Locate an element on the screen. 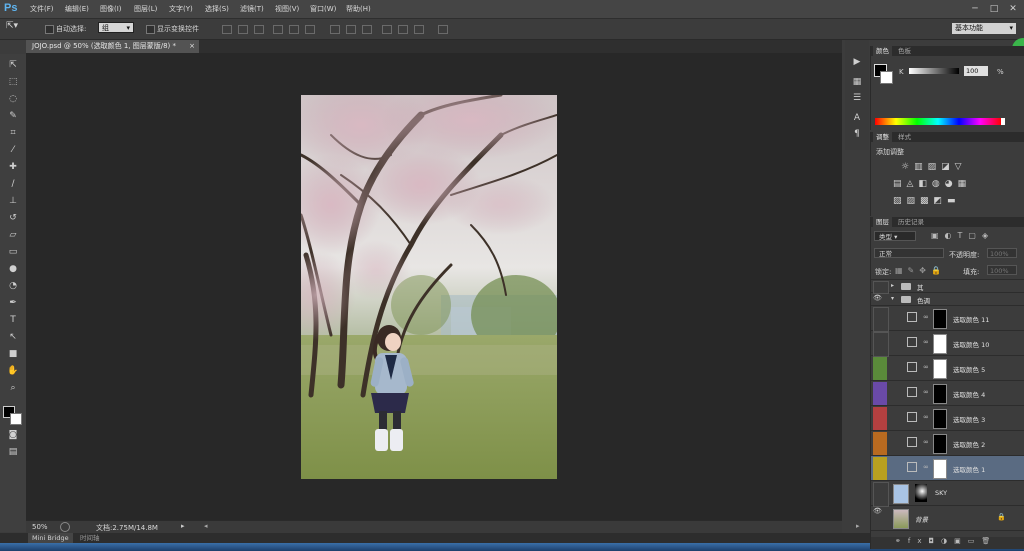 The image size is (1024, 551). group-expanded-chevron-icon: ▾ is located at coordinates (892, 298).